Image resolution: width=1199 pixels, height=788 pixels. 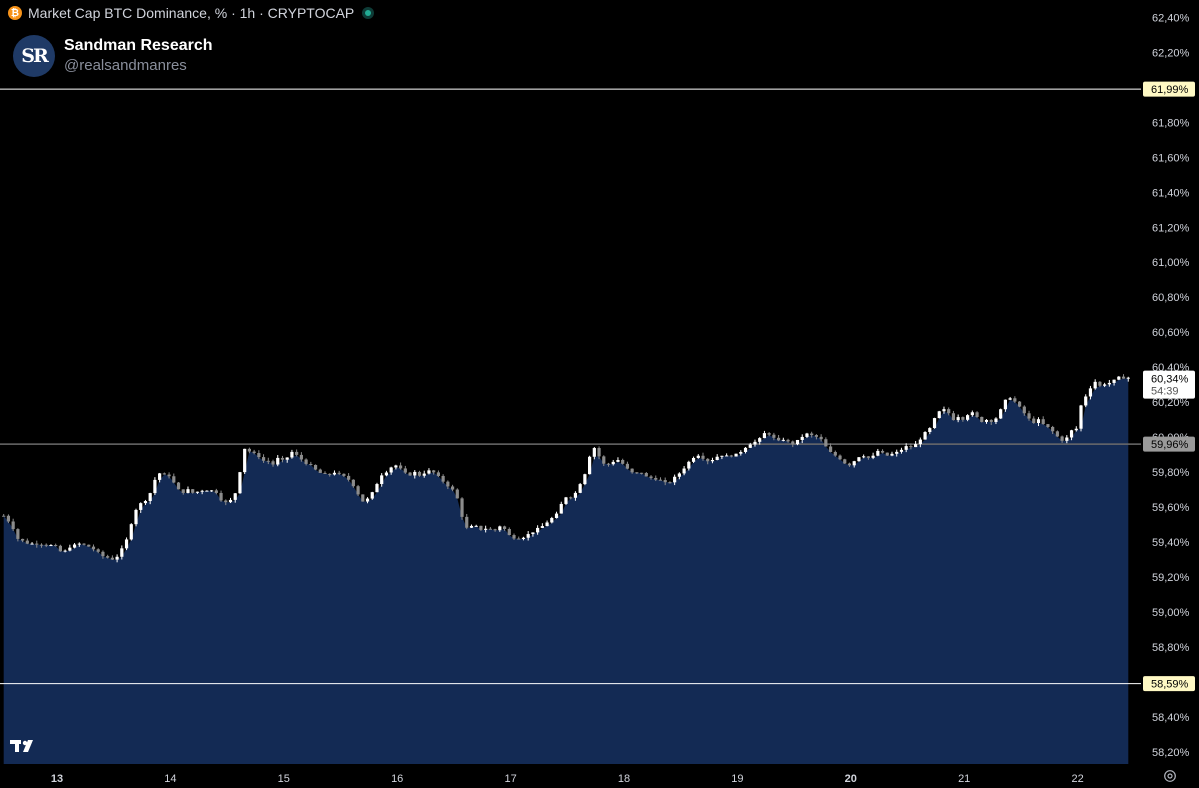 I want to click on price-tick-label: 60,20%, so click(x=1171, y=403).